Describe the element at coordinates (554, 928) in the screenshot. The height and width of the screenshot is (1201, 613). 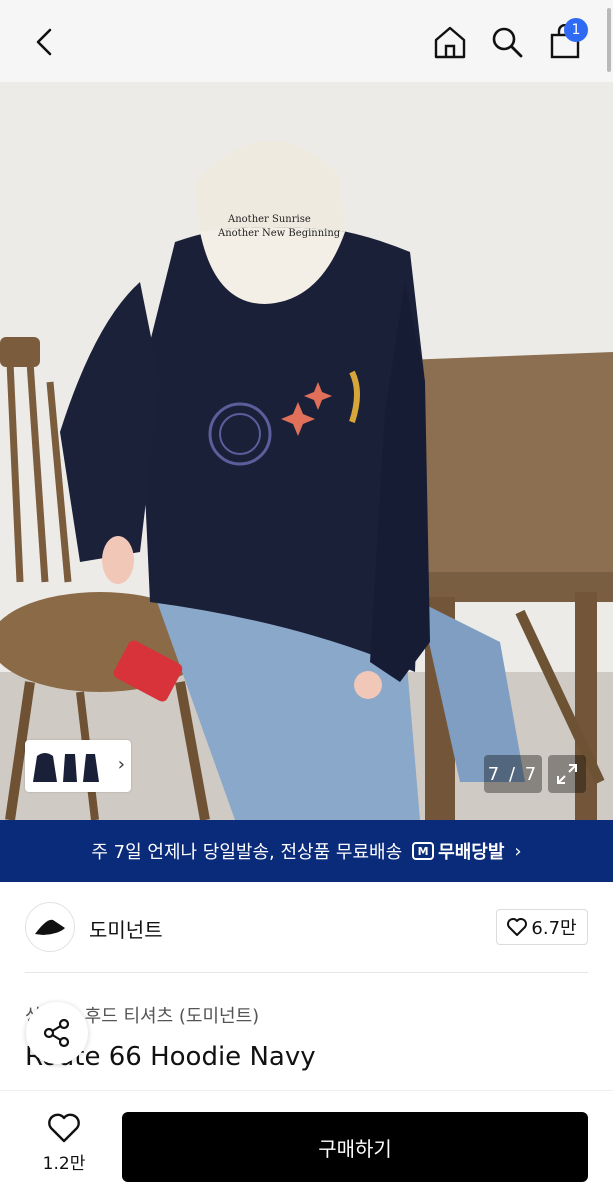
I see `brand-like-count: 6.7만` at that location.